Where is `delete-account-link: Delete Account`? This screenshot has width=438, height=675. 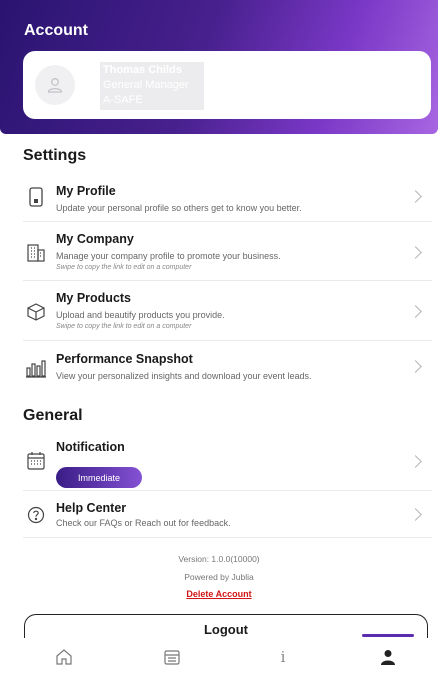
delete-account-link: Delete Account is located at coordinates (219, 594).